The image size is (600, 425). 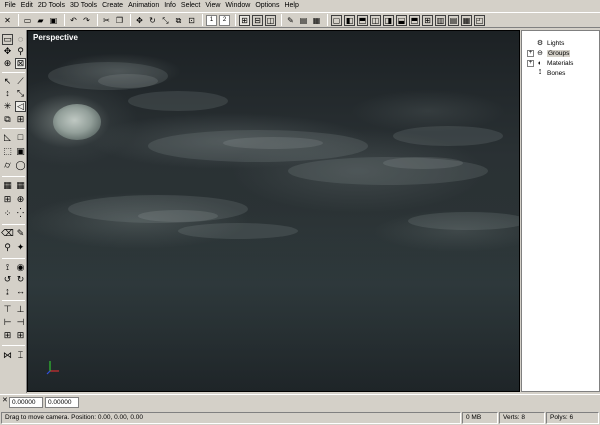 What do you see at coordinates (7, 233) in the screenshot?
I see `eraser-icon: ⌫` at bounding box center [7, 233].